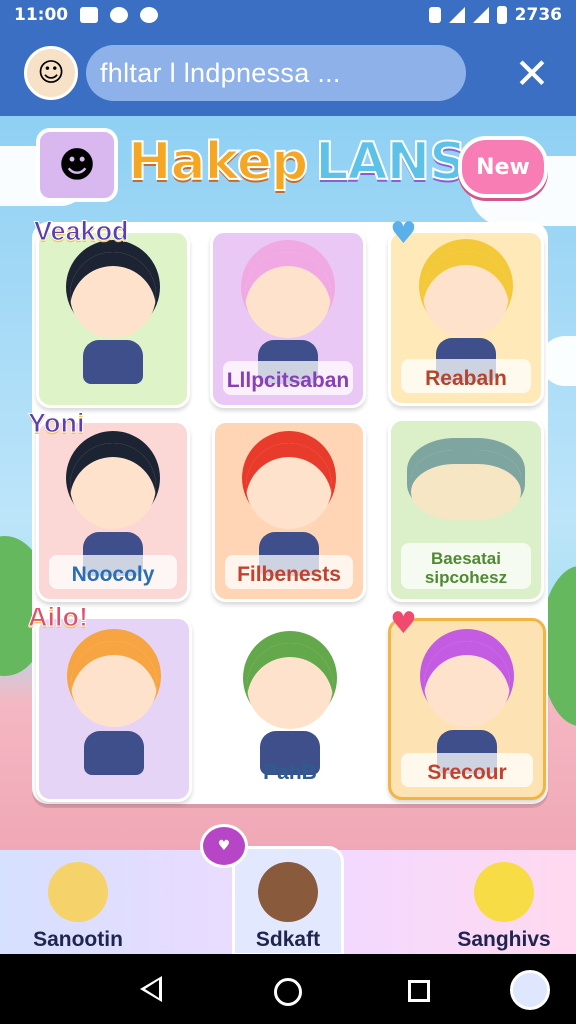 The image size is (576, 1024). What do you see at coordinates (82, 231) in the screenshot?
I see `card-tag: Veakod` at bounding box center [82, 231].